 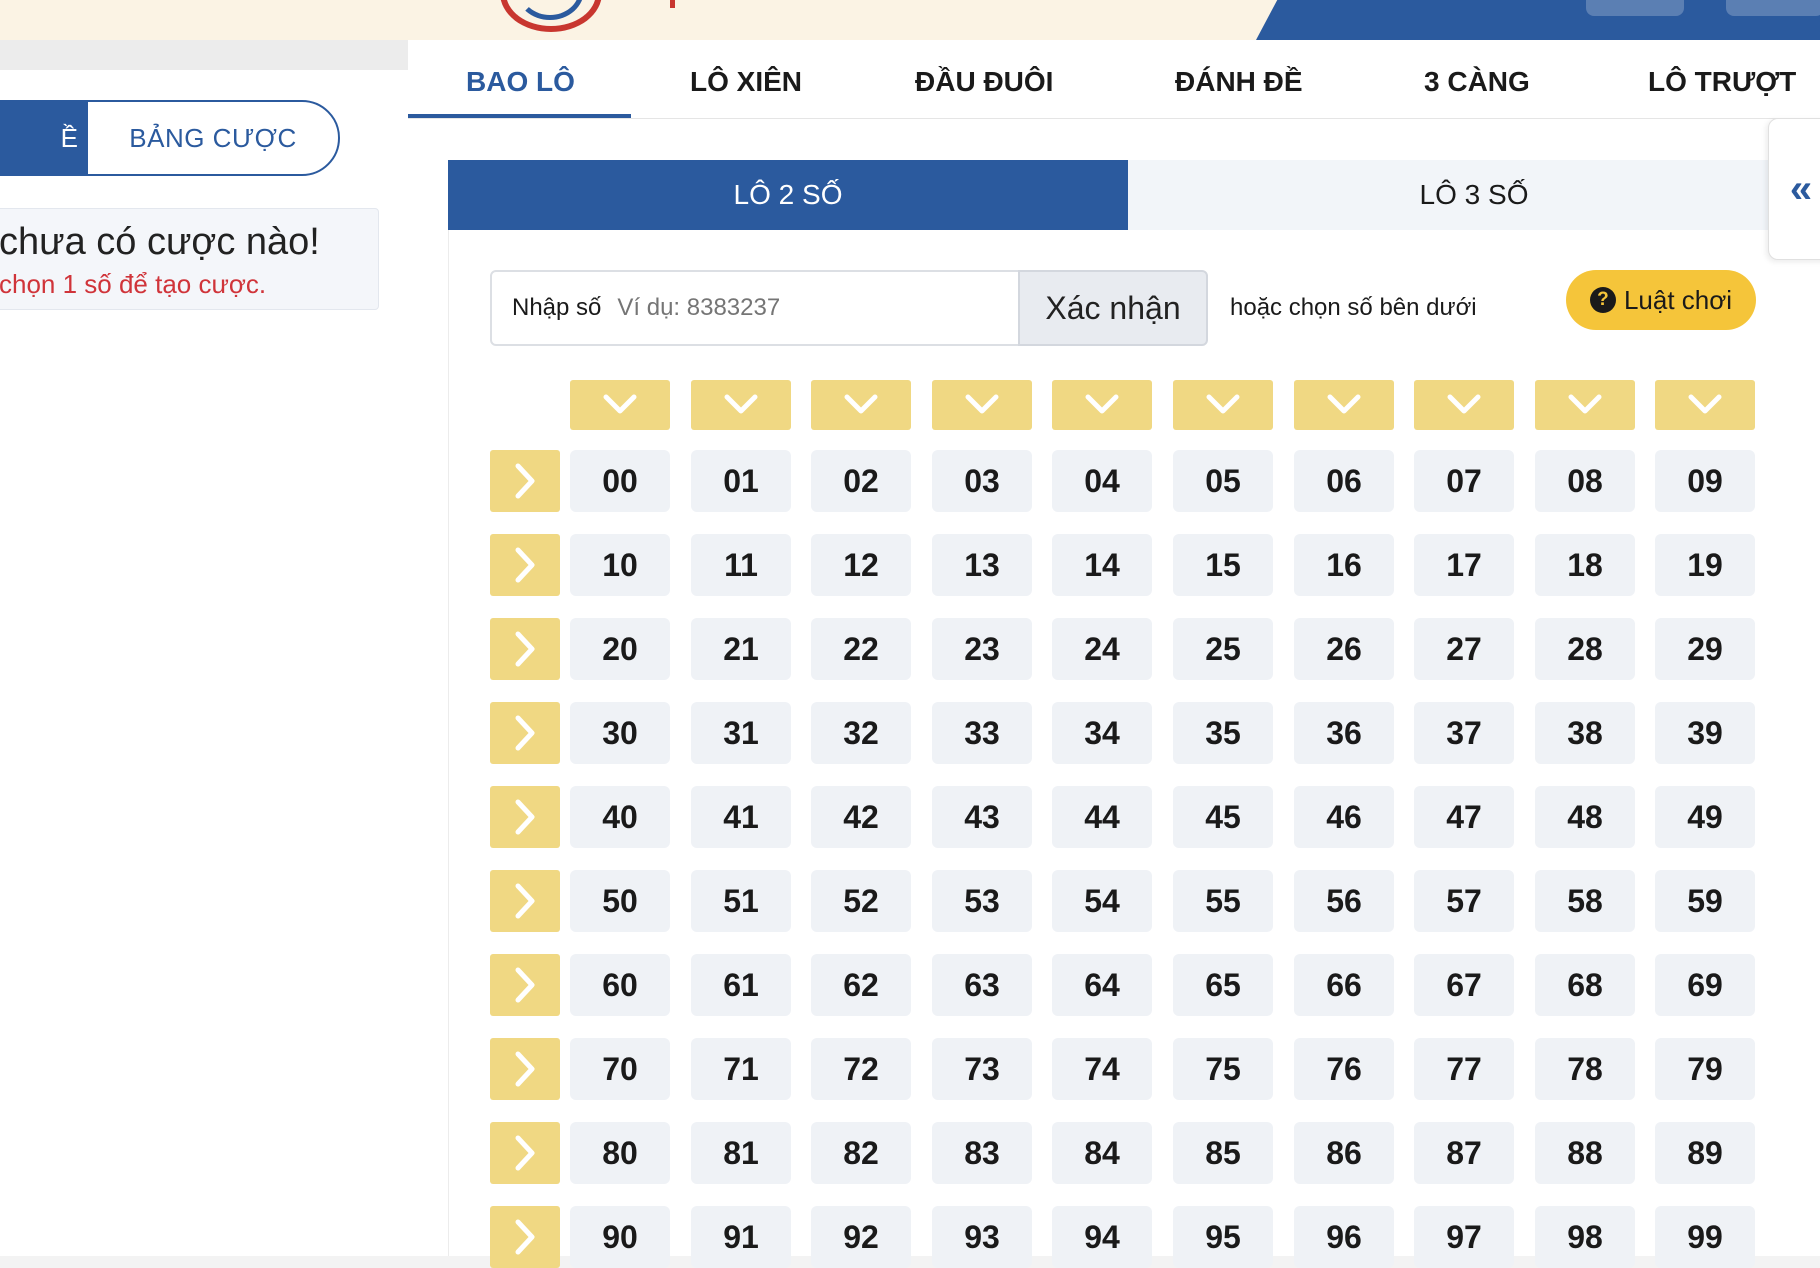 I want to click on number-cell: 38, so click(x=1585, y=733).